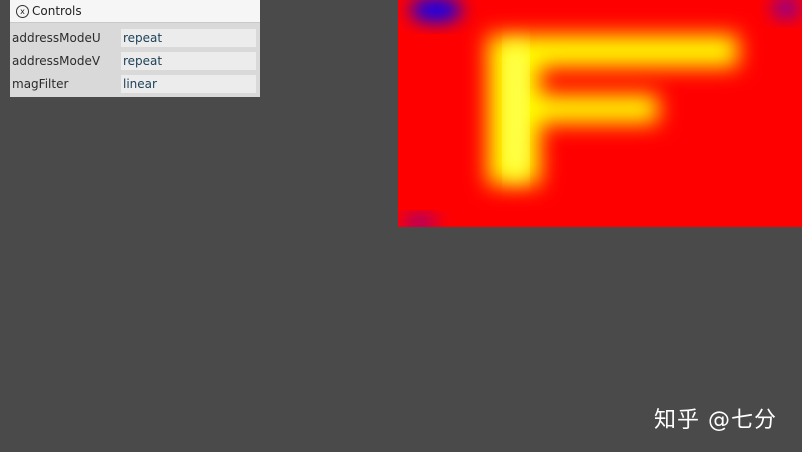  I want to click on control-row-addressModeU: addressModeU repeat, so click(135, 37).